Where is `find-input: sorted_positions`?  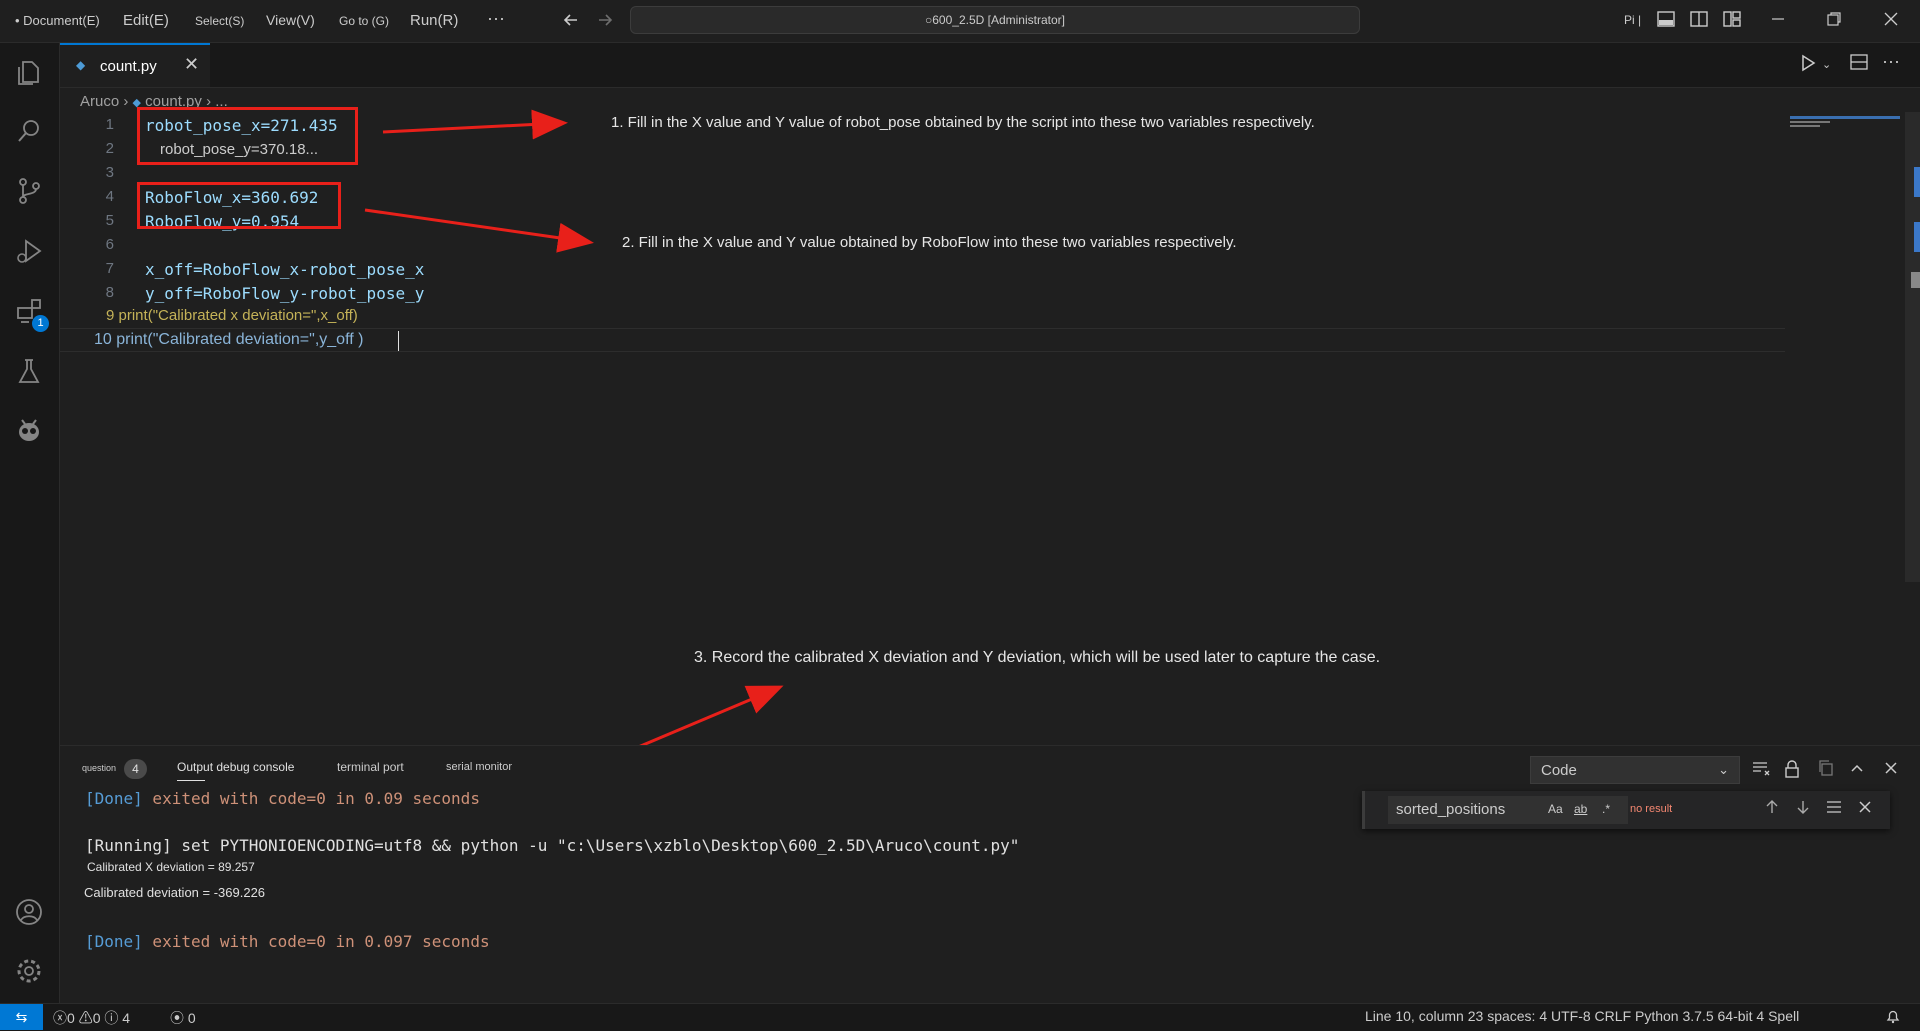 find-input: sorted_positions is located at coordinates (1508, 810).